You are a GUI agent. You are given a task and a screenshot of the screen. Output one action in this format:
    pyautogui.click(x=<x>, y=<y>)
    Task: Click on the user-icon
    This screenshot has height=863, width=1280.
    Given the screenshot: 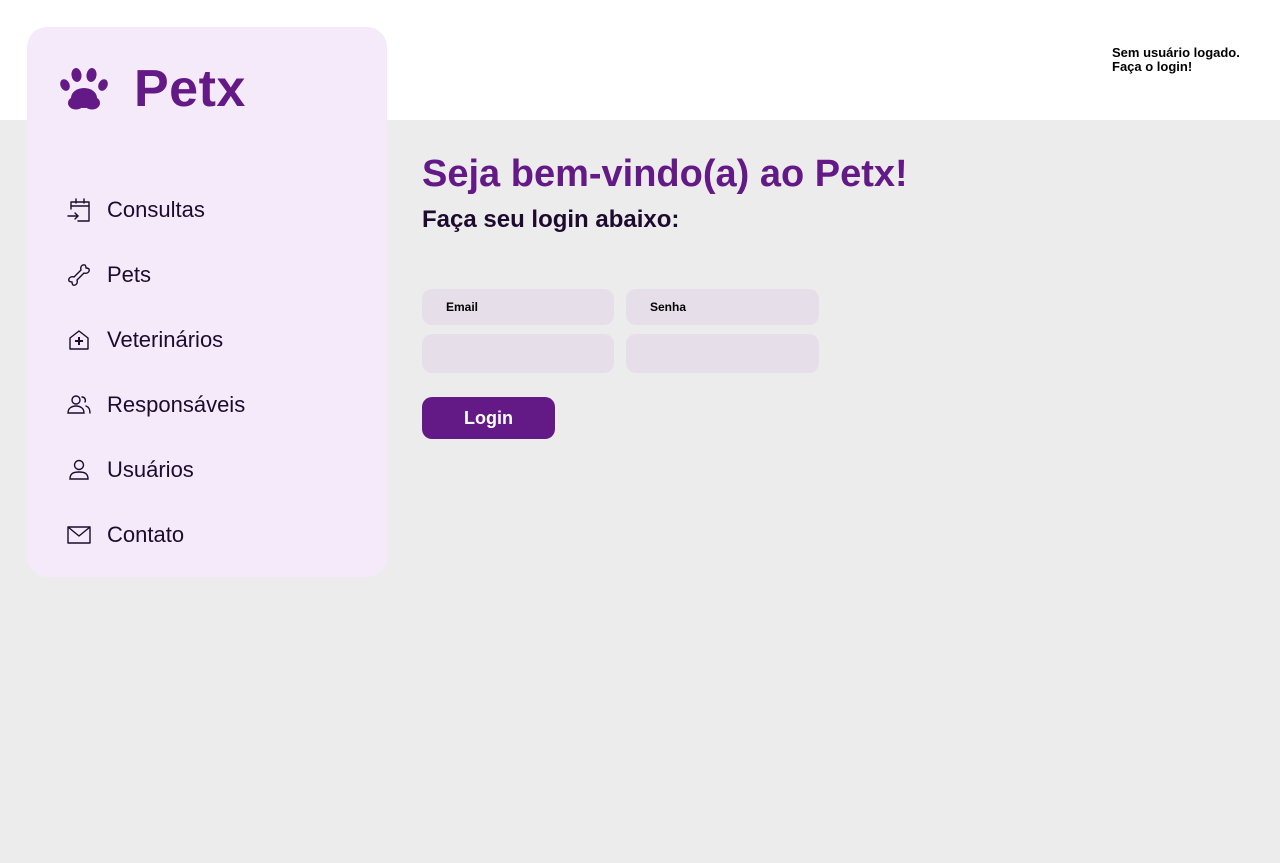 What is the action you would take?
    pyautogui.click(x=79, y=470)
    